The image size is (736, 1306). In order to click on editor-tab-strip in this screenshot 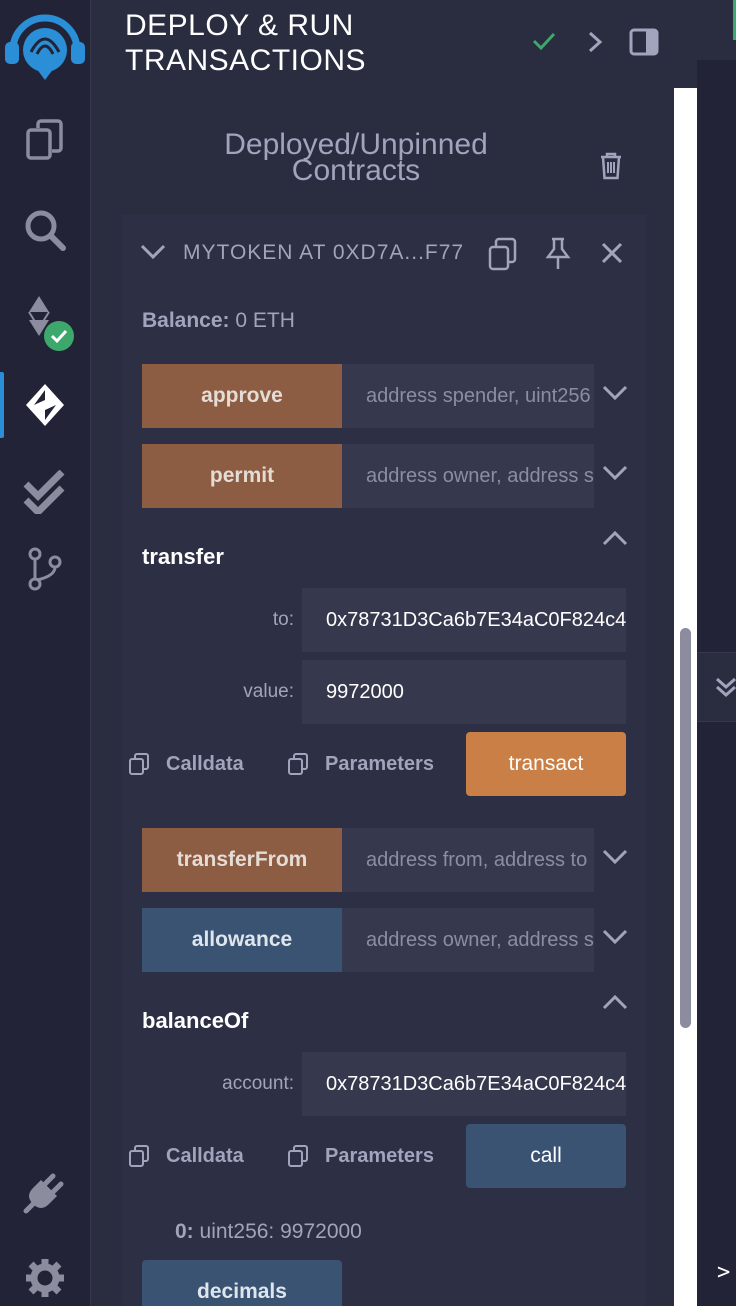, I will do `click(716, 30)`.